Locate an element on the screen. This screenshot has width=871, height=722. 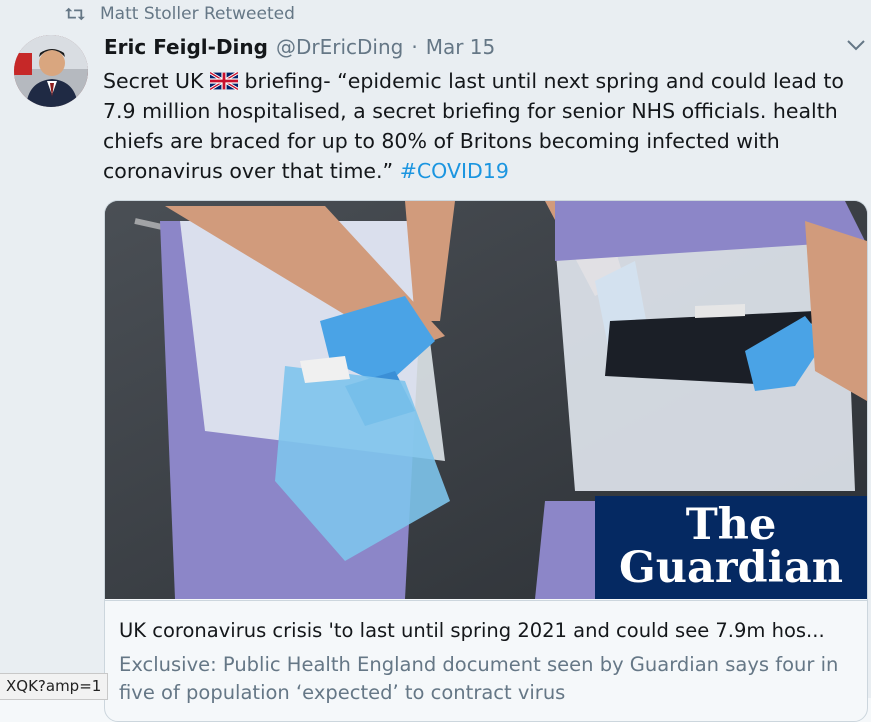
uk-flag-icon is located at coordinates (224, 81).